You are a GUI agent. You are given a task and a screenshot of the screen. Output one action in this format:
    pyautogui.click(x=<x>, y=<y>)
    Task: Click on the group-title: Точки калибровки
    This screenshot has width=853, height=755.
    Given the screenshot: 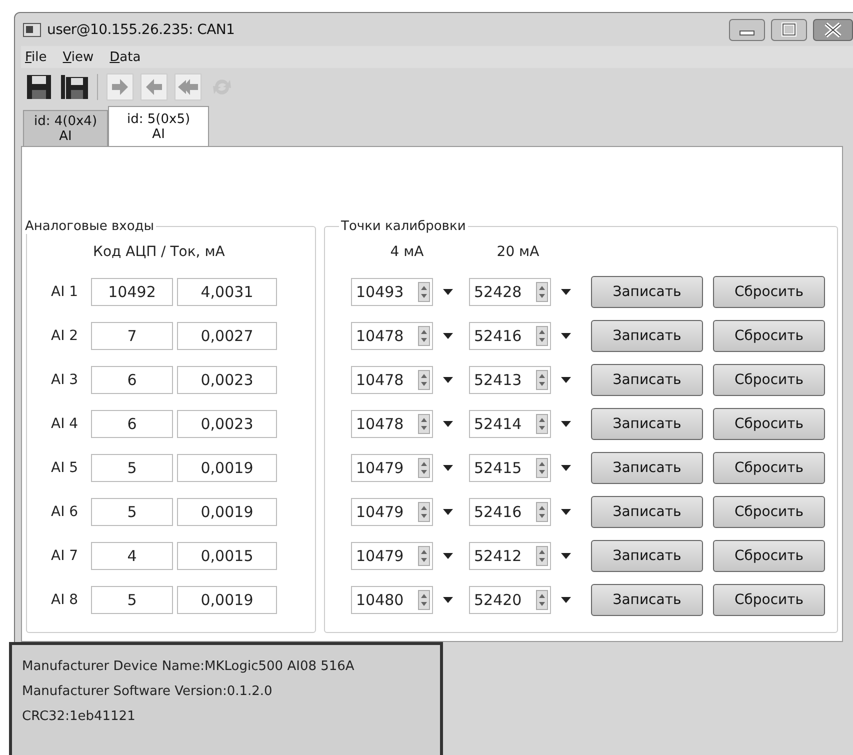 What is the action you would take?
    pyautogui.click(x=403, y=226)
    